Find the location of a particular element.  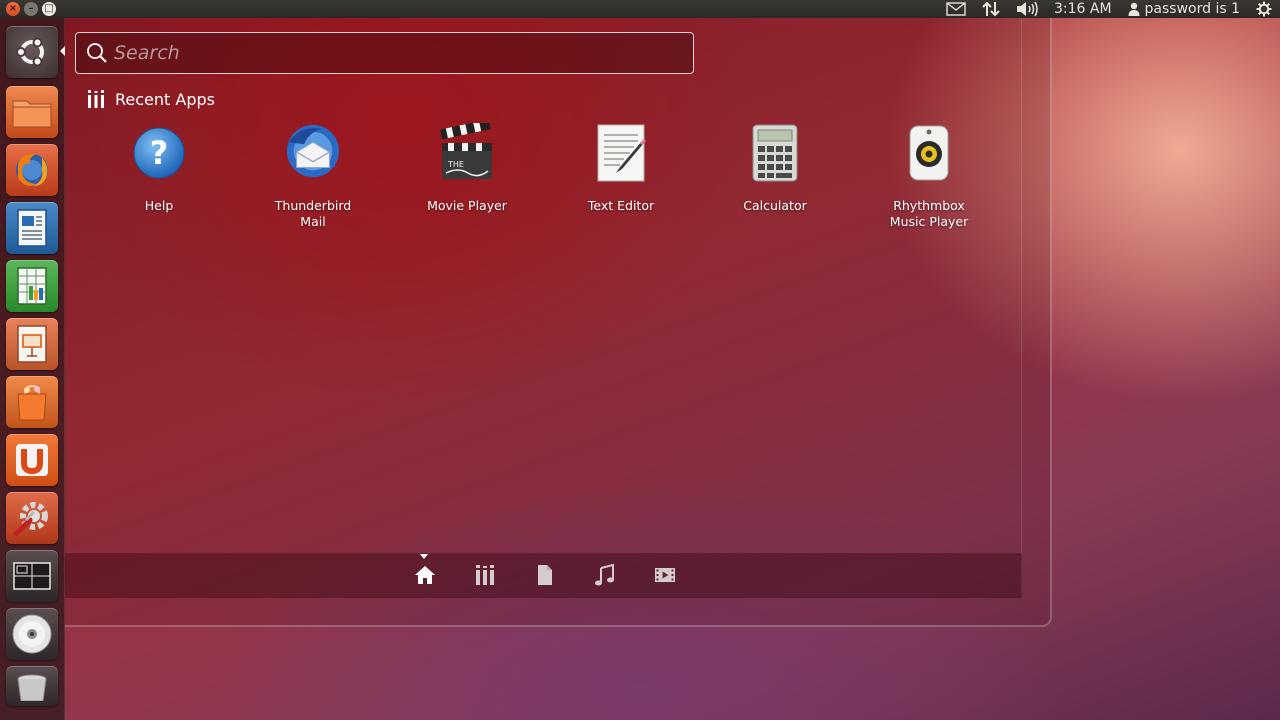

minimize-window-button: – is located at coordinates (31, 9).